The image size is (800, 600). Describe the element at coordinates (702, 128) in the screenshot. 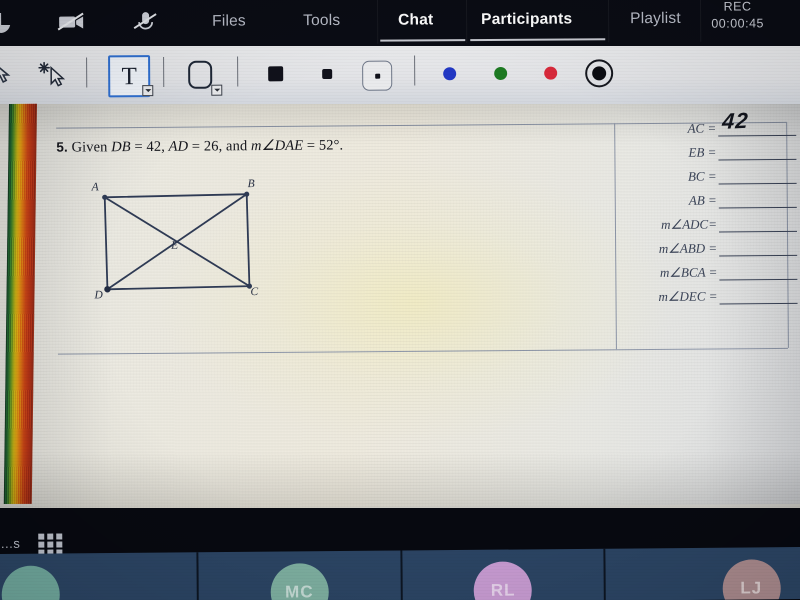

I see `answer-label-ac: AC =` at that location.